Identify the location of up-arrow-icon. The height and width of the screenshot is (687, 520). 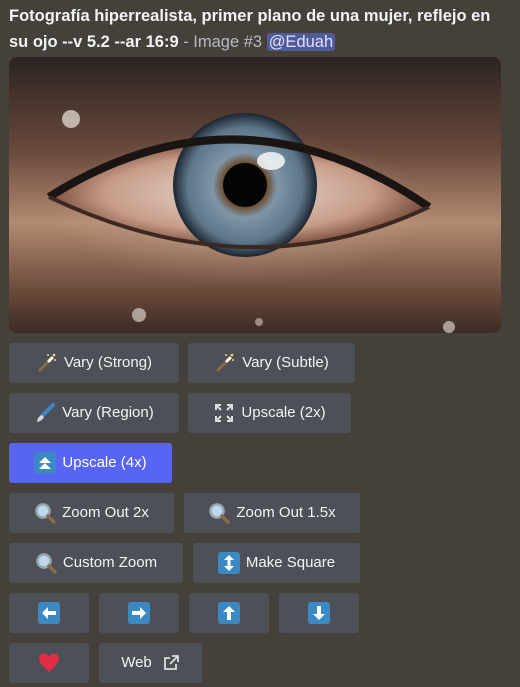
(229, 613).